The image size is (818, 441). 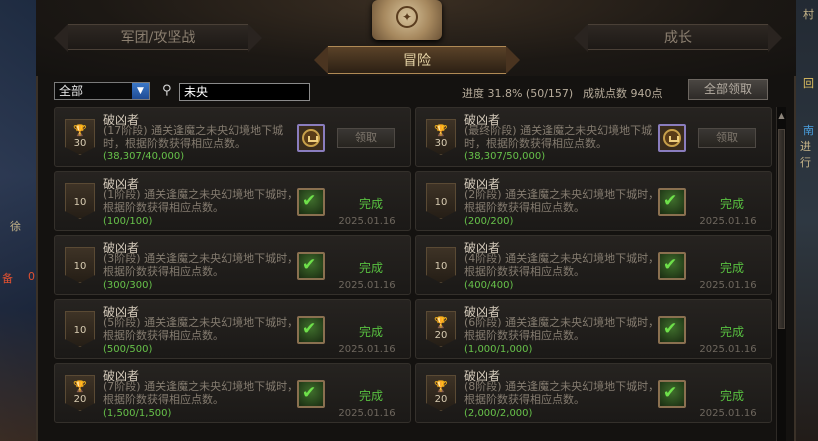 I want to click on background-text: 备, so click(x=7, y=278).